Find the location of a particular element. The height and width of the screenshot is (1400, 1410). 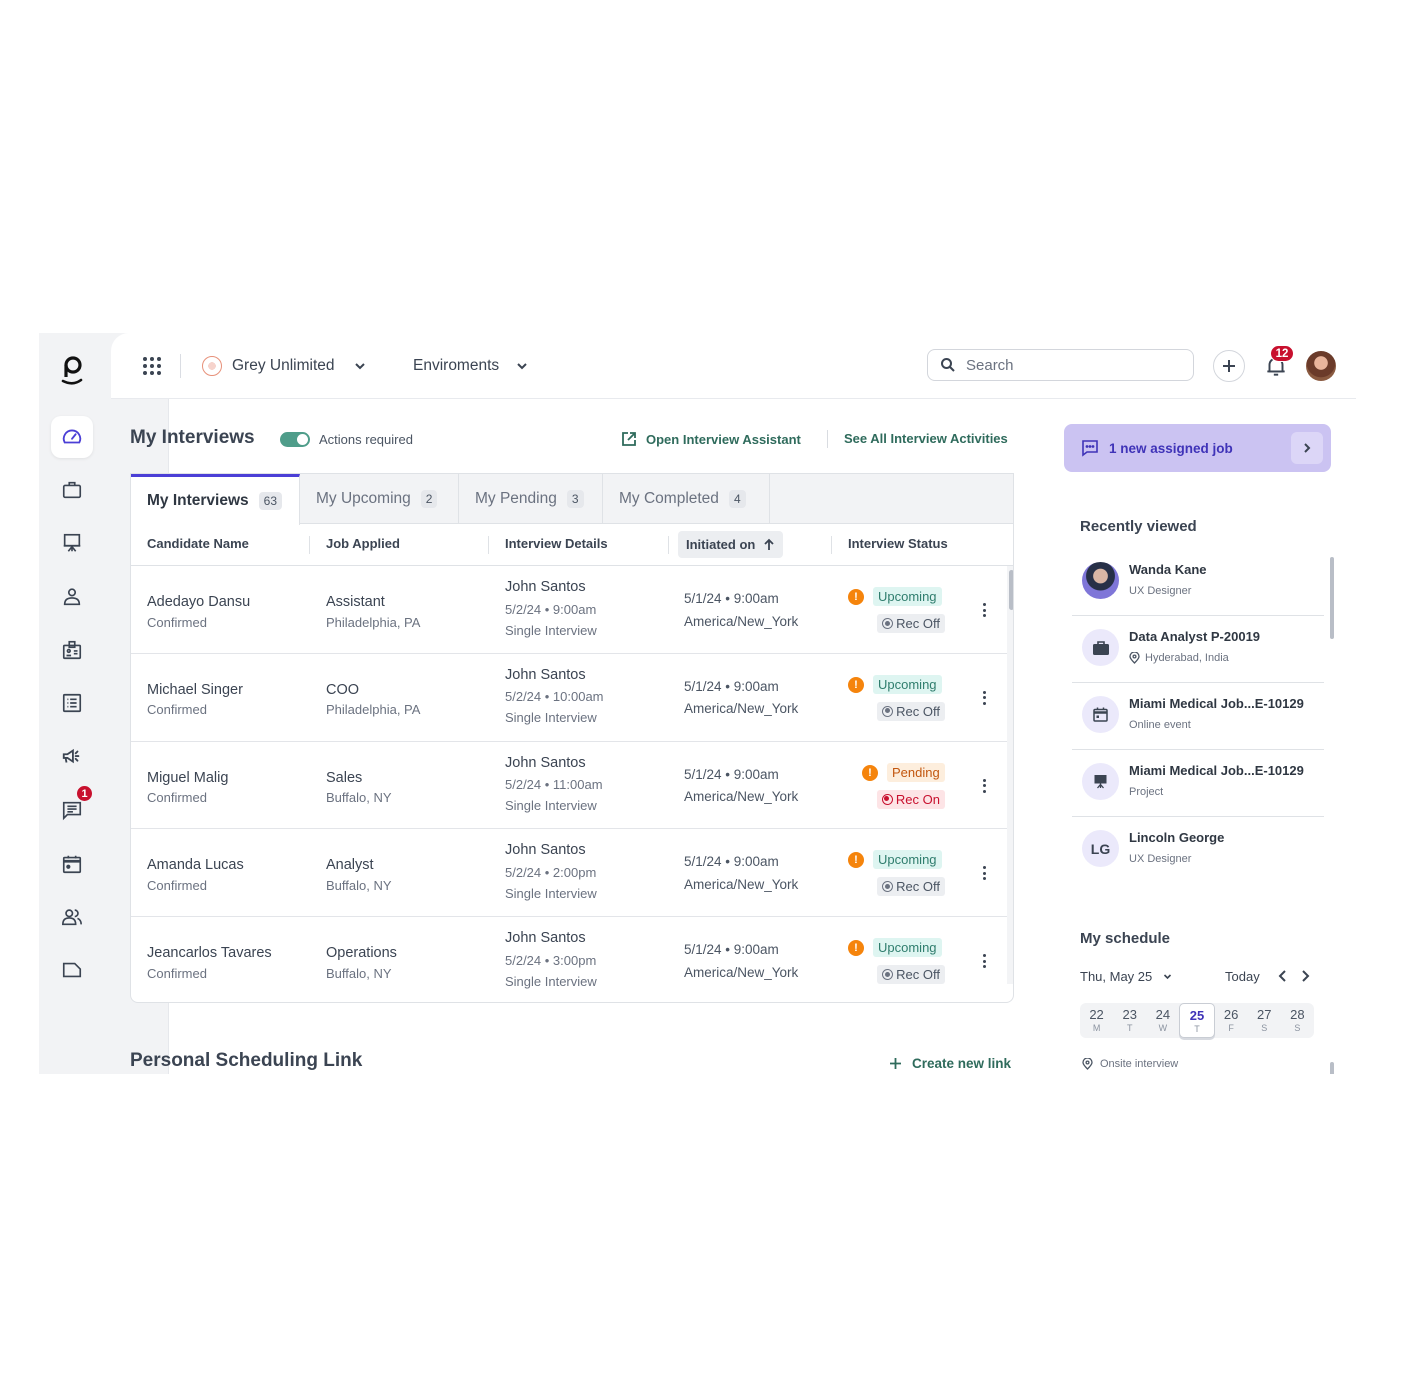

recently-viewed-item: LG Lincoln George UX Designer is located at coordinates (1198, 850).